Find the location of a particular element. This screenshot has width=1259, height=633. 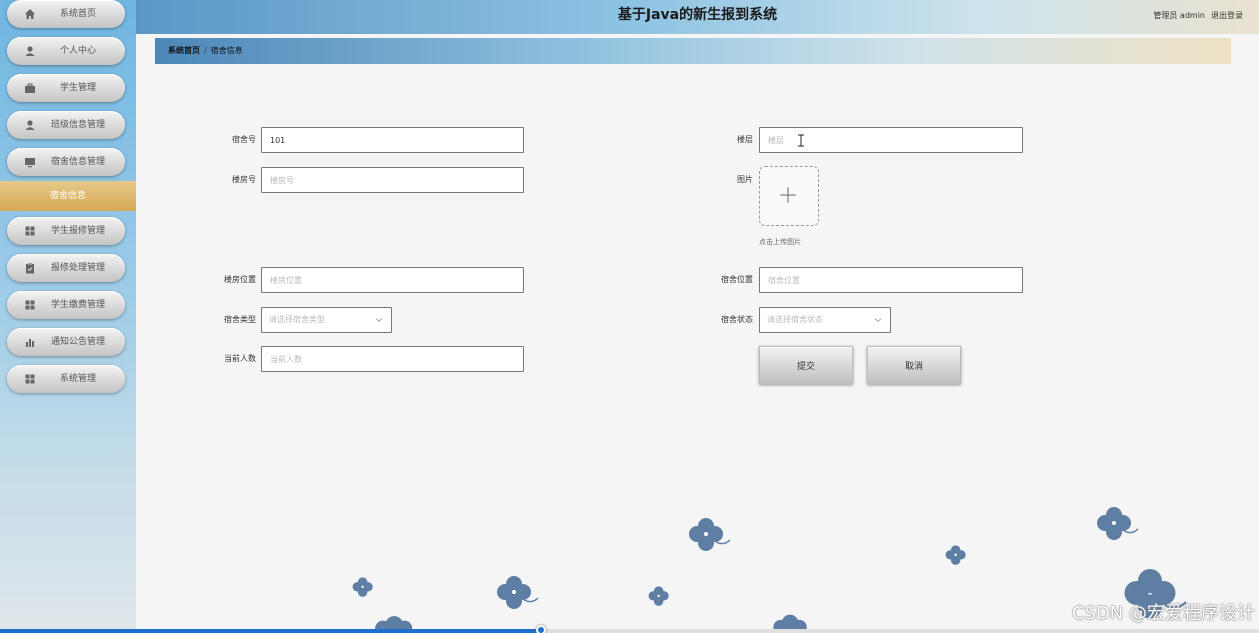

submit-button: 提交 is located at coordinates (806, 365).